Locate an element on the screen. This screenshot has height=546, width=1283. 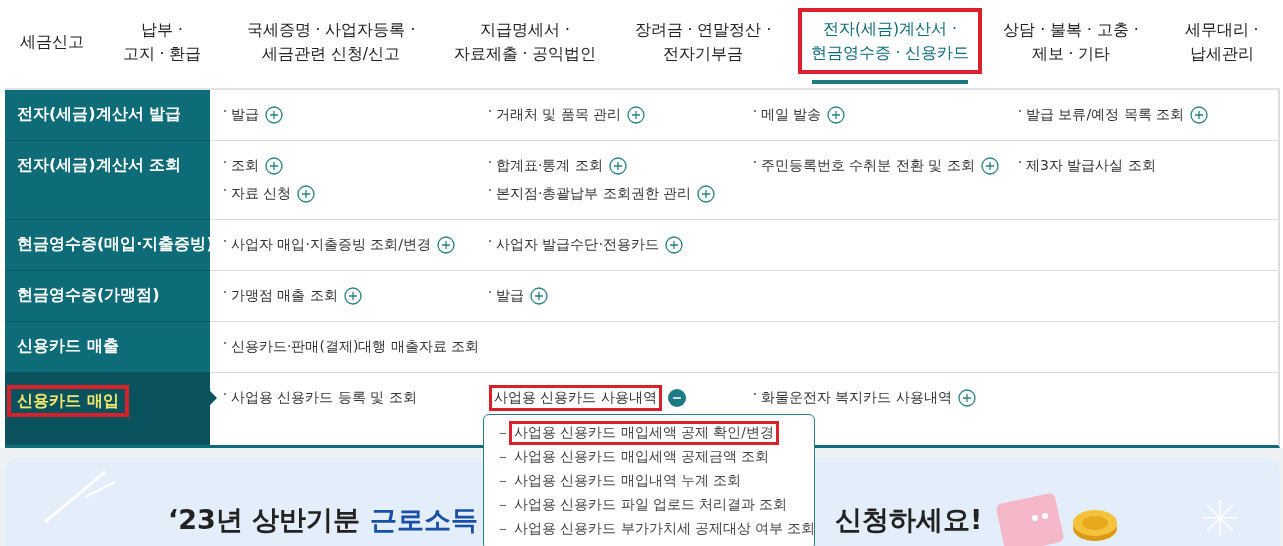
menu-link: 발급 보류/예정 목록 조회 is located at coordinates (1105, 115).